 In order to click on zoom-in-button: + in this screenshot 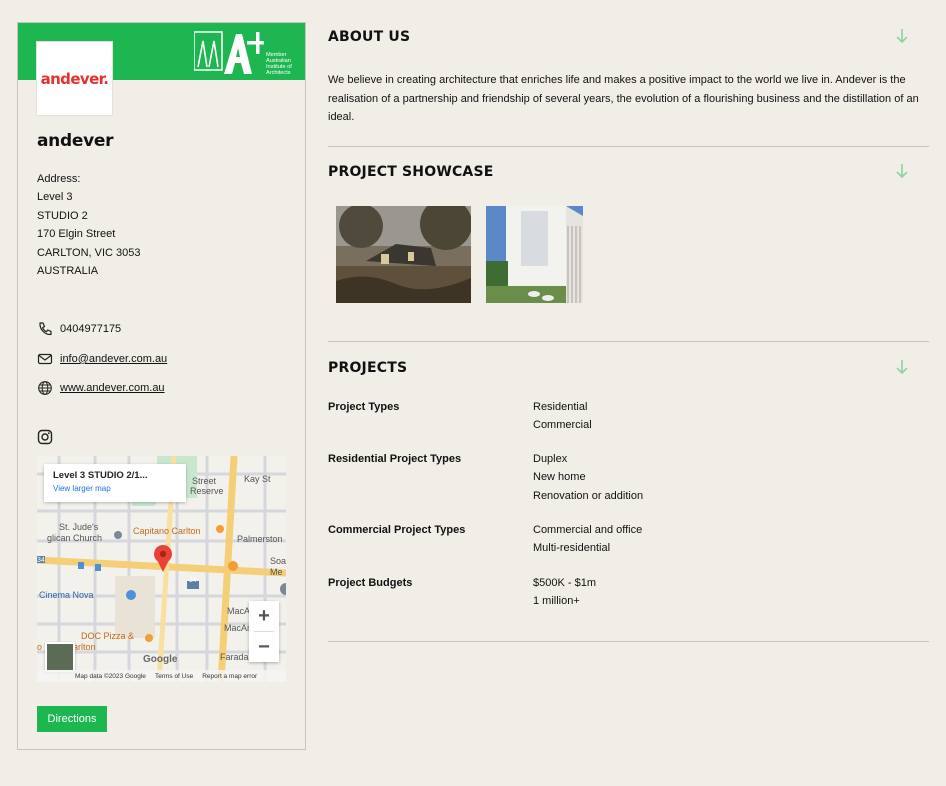, I will do `click(264, 616)`.